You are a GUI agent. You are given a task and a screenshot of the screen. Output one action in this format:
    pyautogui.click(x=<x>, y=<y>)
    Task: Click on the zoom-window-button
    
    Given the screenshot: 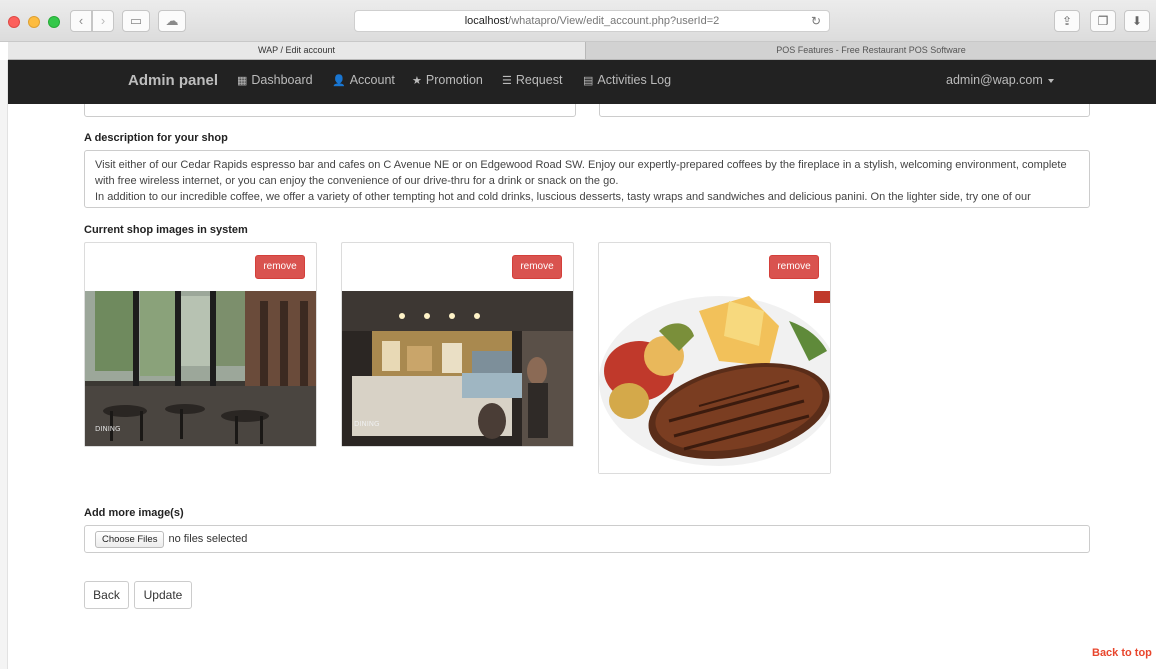 What is the action you would take?
    pyautogui.click(x=54, y=22)
    